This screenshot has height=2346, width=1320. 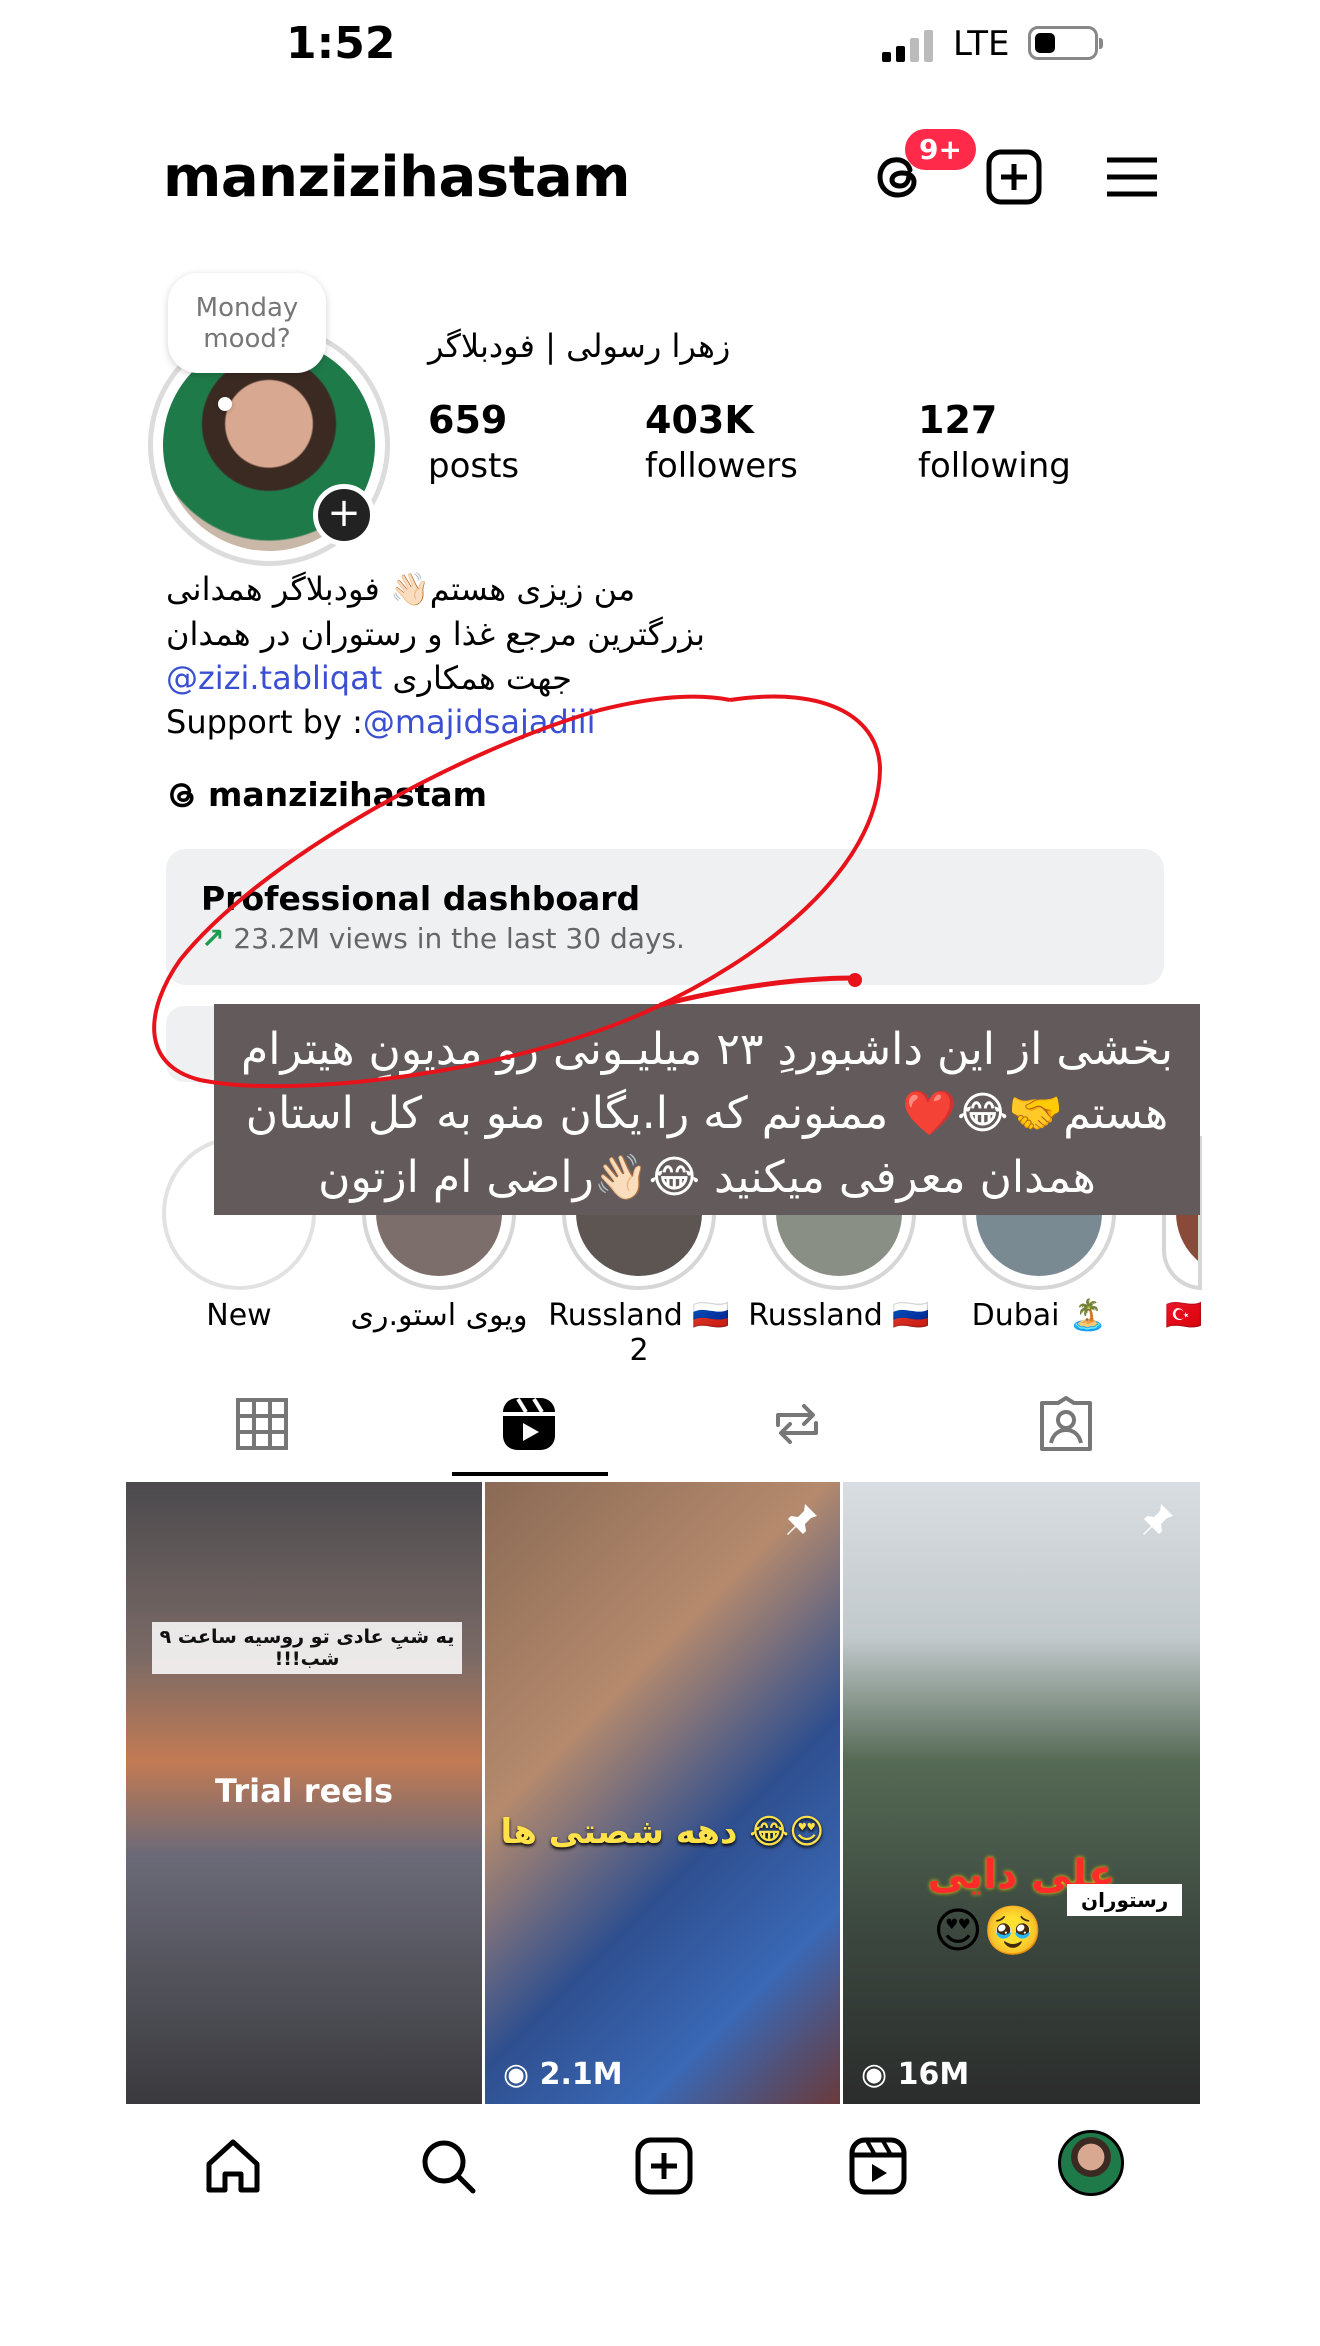 I want to click on highlight-label: Russland 🇷🇺 2, so click(x=639, y=1333).